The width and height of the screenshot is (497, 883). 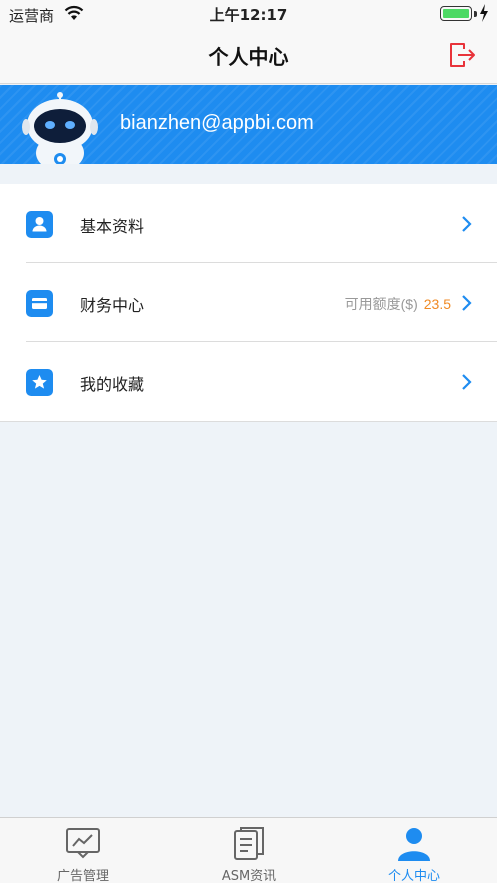 What do you see at coordinates (248, 381) in the screenshot?
I see `menu-item-favorites: 我的收藏` at bounding box center [248, 381].